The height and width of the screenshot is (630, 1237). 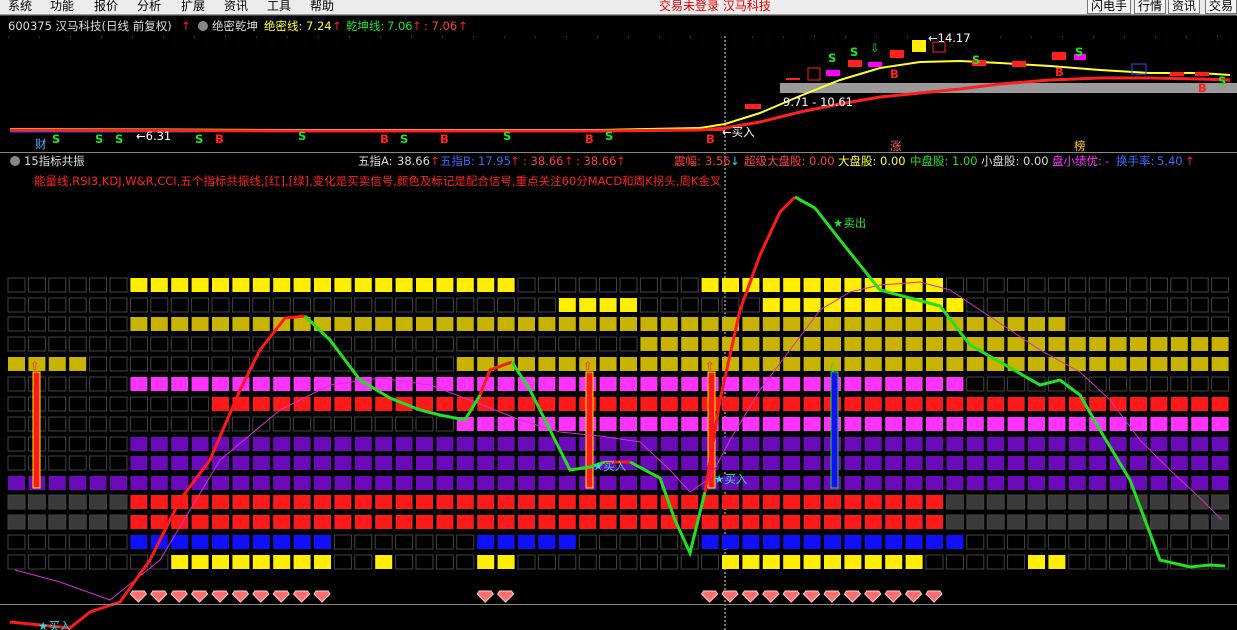 What do you see at coordinates (1077, 161) in the screenshot?
I see `pxjy-label: 盘小绩优:` at bounding box center [1077, 161].